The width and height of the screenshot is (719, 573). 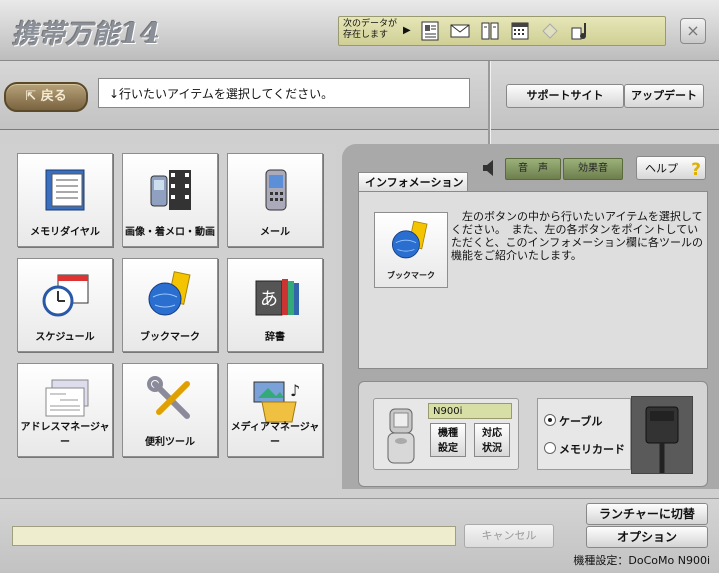 I want to click on tile-label: 画像・着メロ・動画, so click(x=170, y=232).